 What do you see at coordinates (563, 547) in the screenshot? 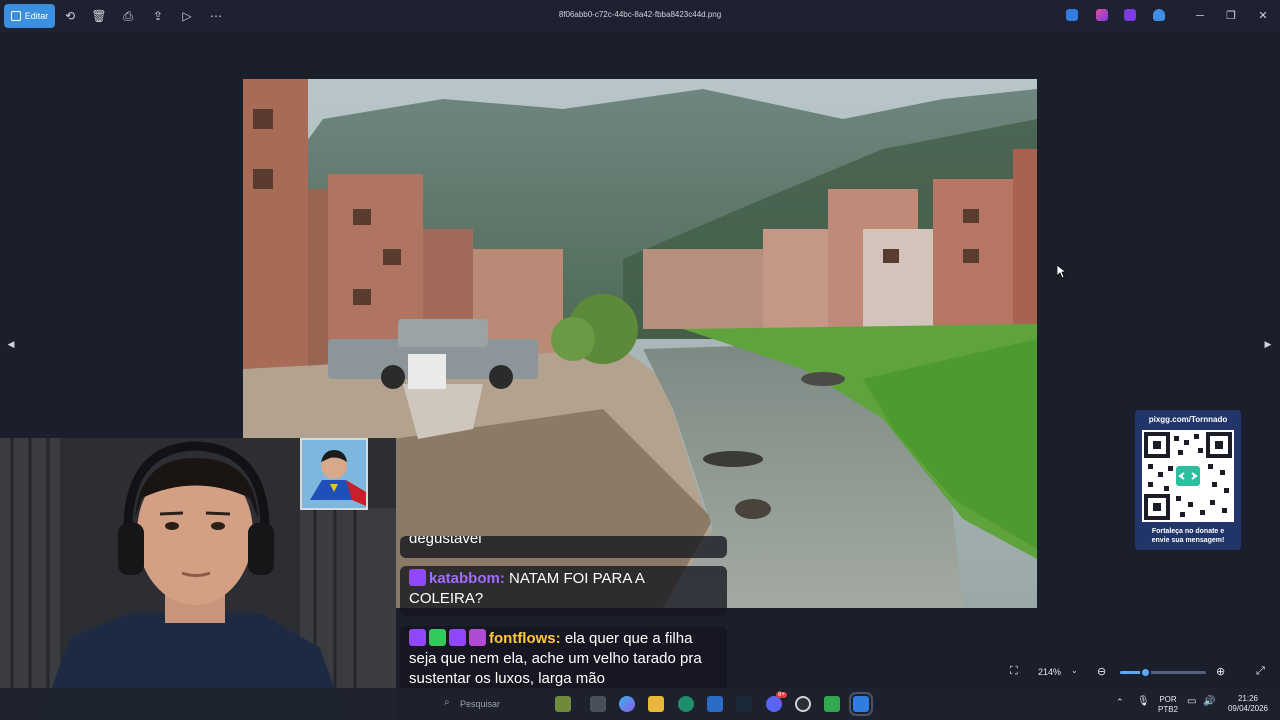
I see `chat-message-partial: degustavel` at bounding box center [563, 547].